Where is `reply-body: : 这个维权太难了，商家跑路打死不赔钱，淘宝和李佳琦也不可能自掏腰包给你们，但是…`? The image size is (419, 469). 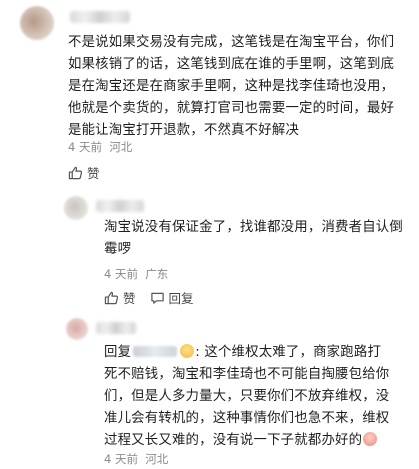
reply-body: : 这个维权太难了，商家跑路打死不赔钱，淘宝和李佳琦也不可能自掏腰包给你们，但是… is located at coordinates (247, 396).